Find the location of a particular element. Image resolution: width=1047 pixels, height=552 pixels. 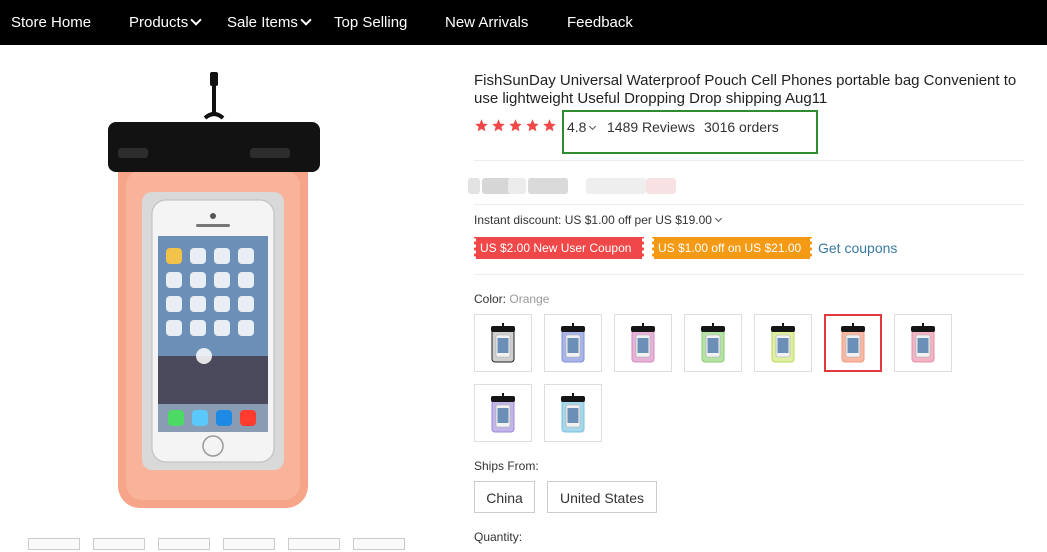

nav-top-selling-label: Top Selling is located at coordinates (371, 22).